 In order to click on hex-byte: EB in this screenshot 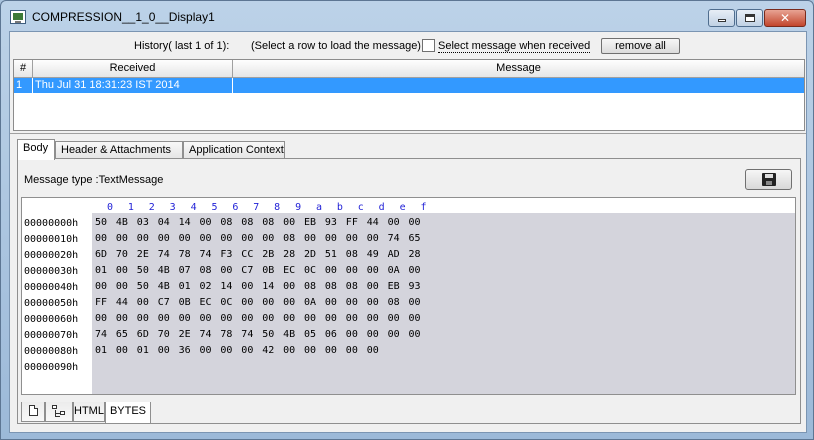, I will do `click(314, 222)`.